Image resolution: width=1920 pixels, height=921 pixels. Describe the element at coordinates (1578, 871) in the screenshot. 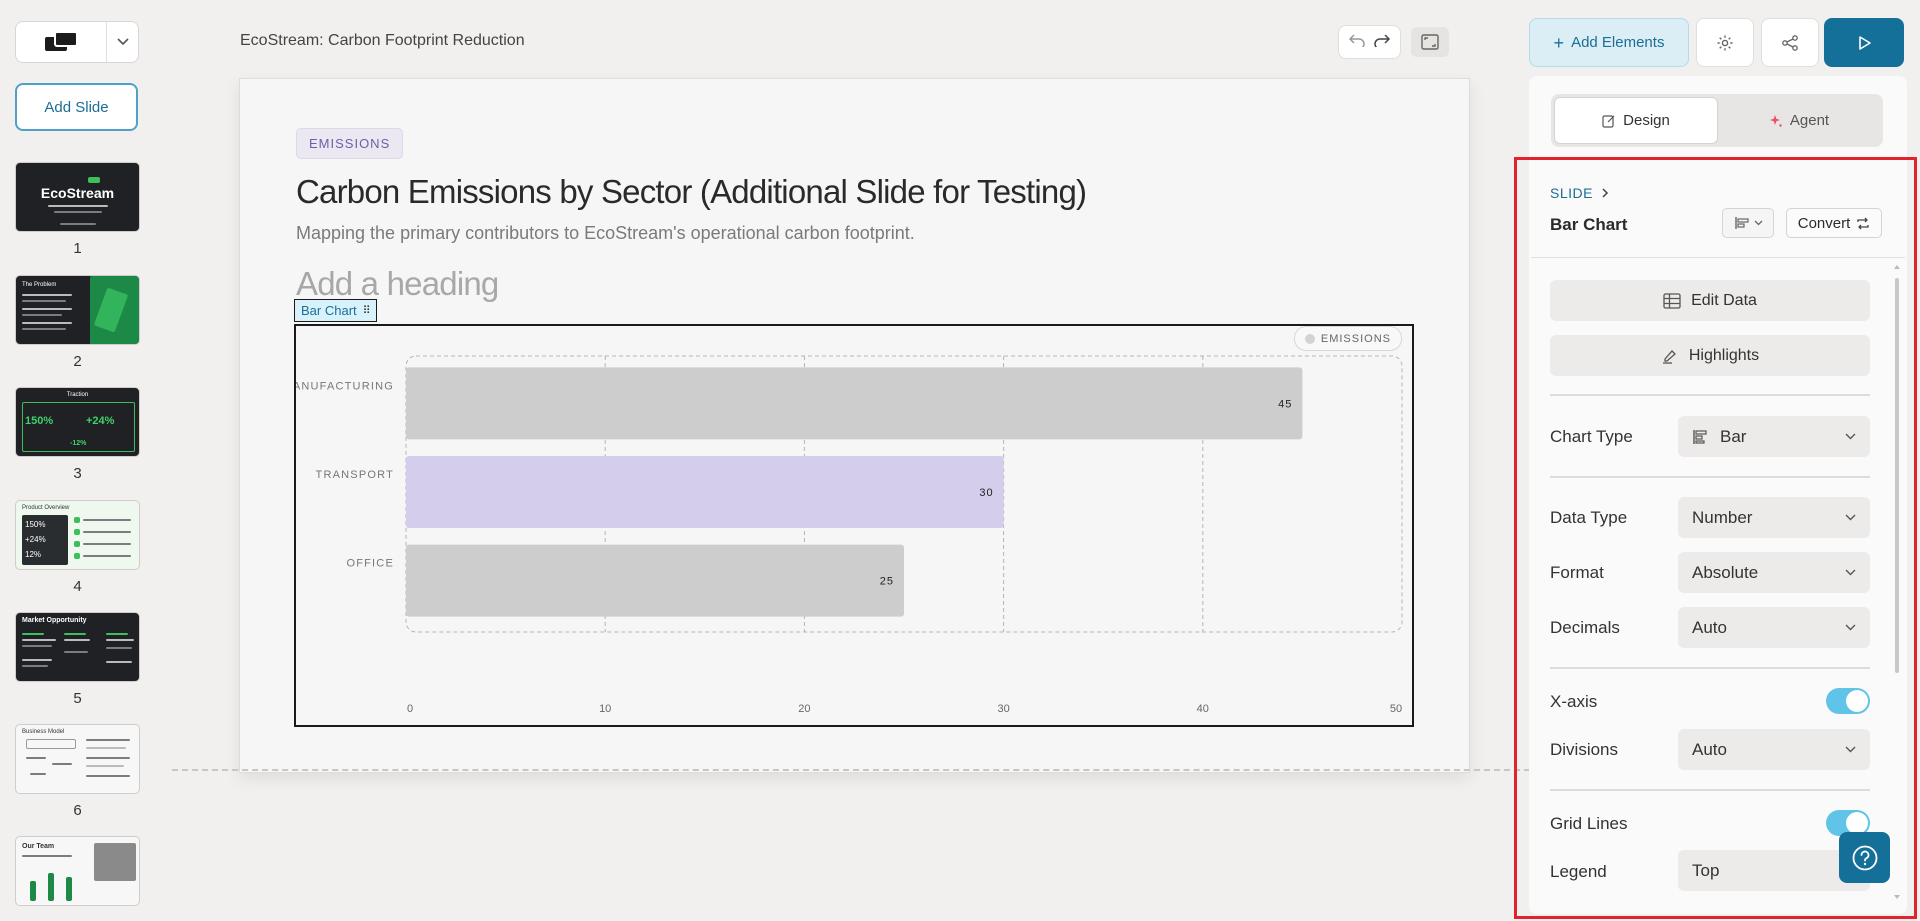

I see `legend-label-row: Legend` at that location.